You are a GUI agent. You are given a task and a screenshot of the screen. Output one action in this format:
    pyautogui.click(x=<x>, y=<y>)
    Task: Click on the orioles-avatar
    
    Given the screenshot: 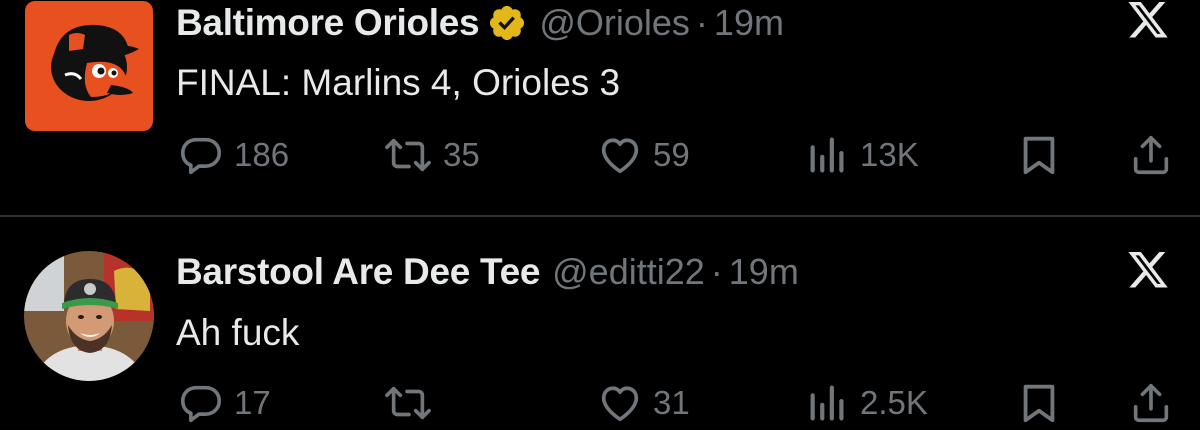 What is the action you would take?
    pyautogui.click(x=89, y=66)
    